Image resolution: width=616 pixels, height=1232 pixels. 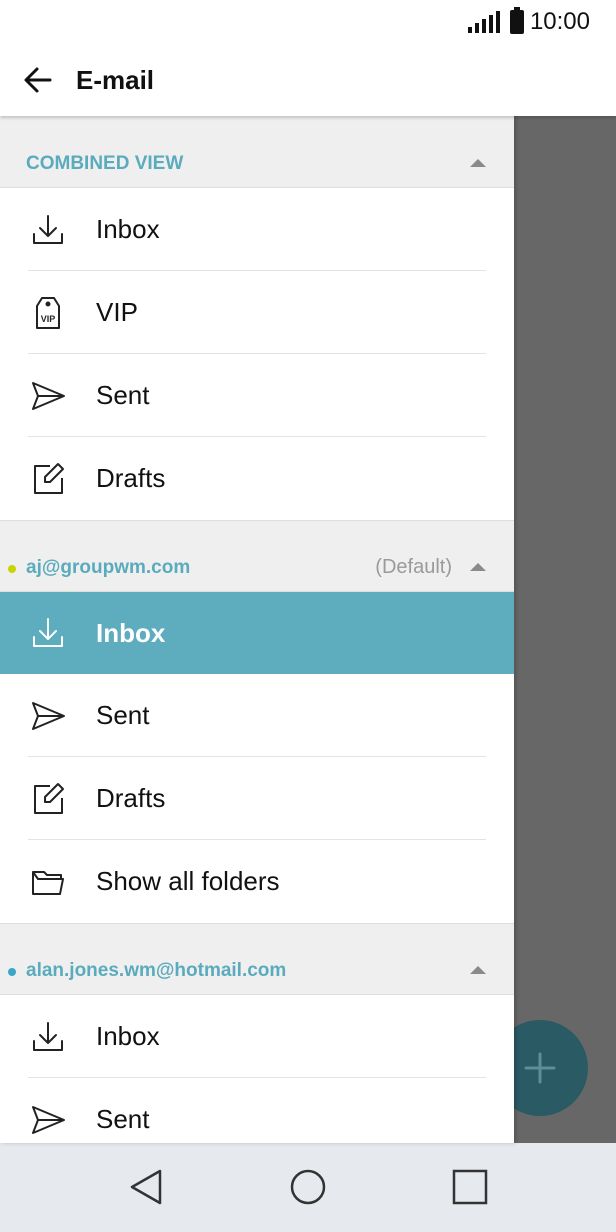 I want to click on nav-back-button, so click(x=146, y=1187).